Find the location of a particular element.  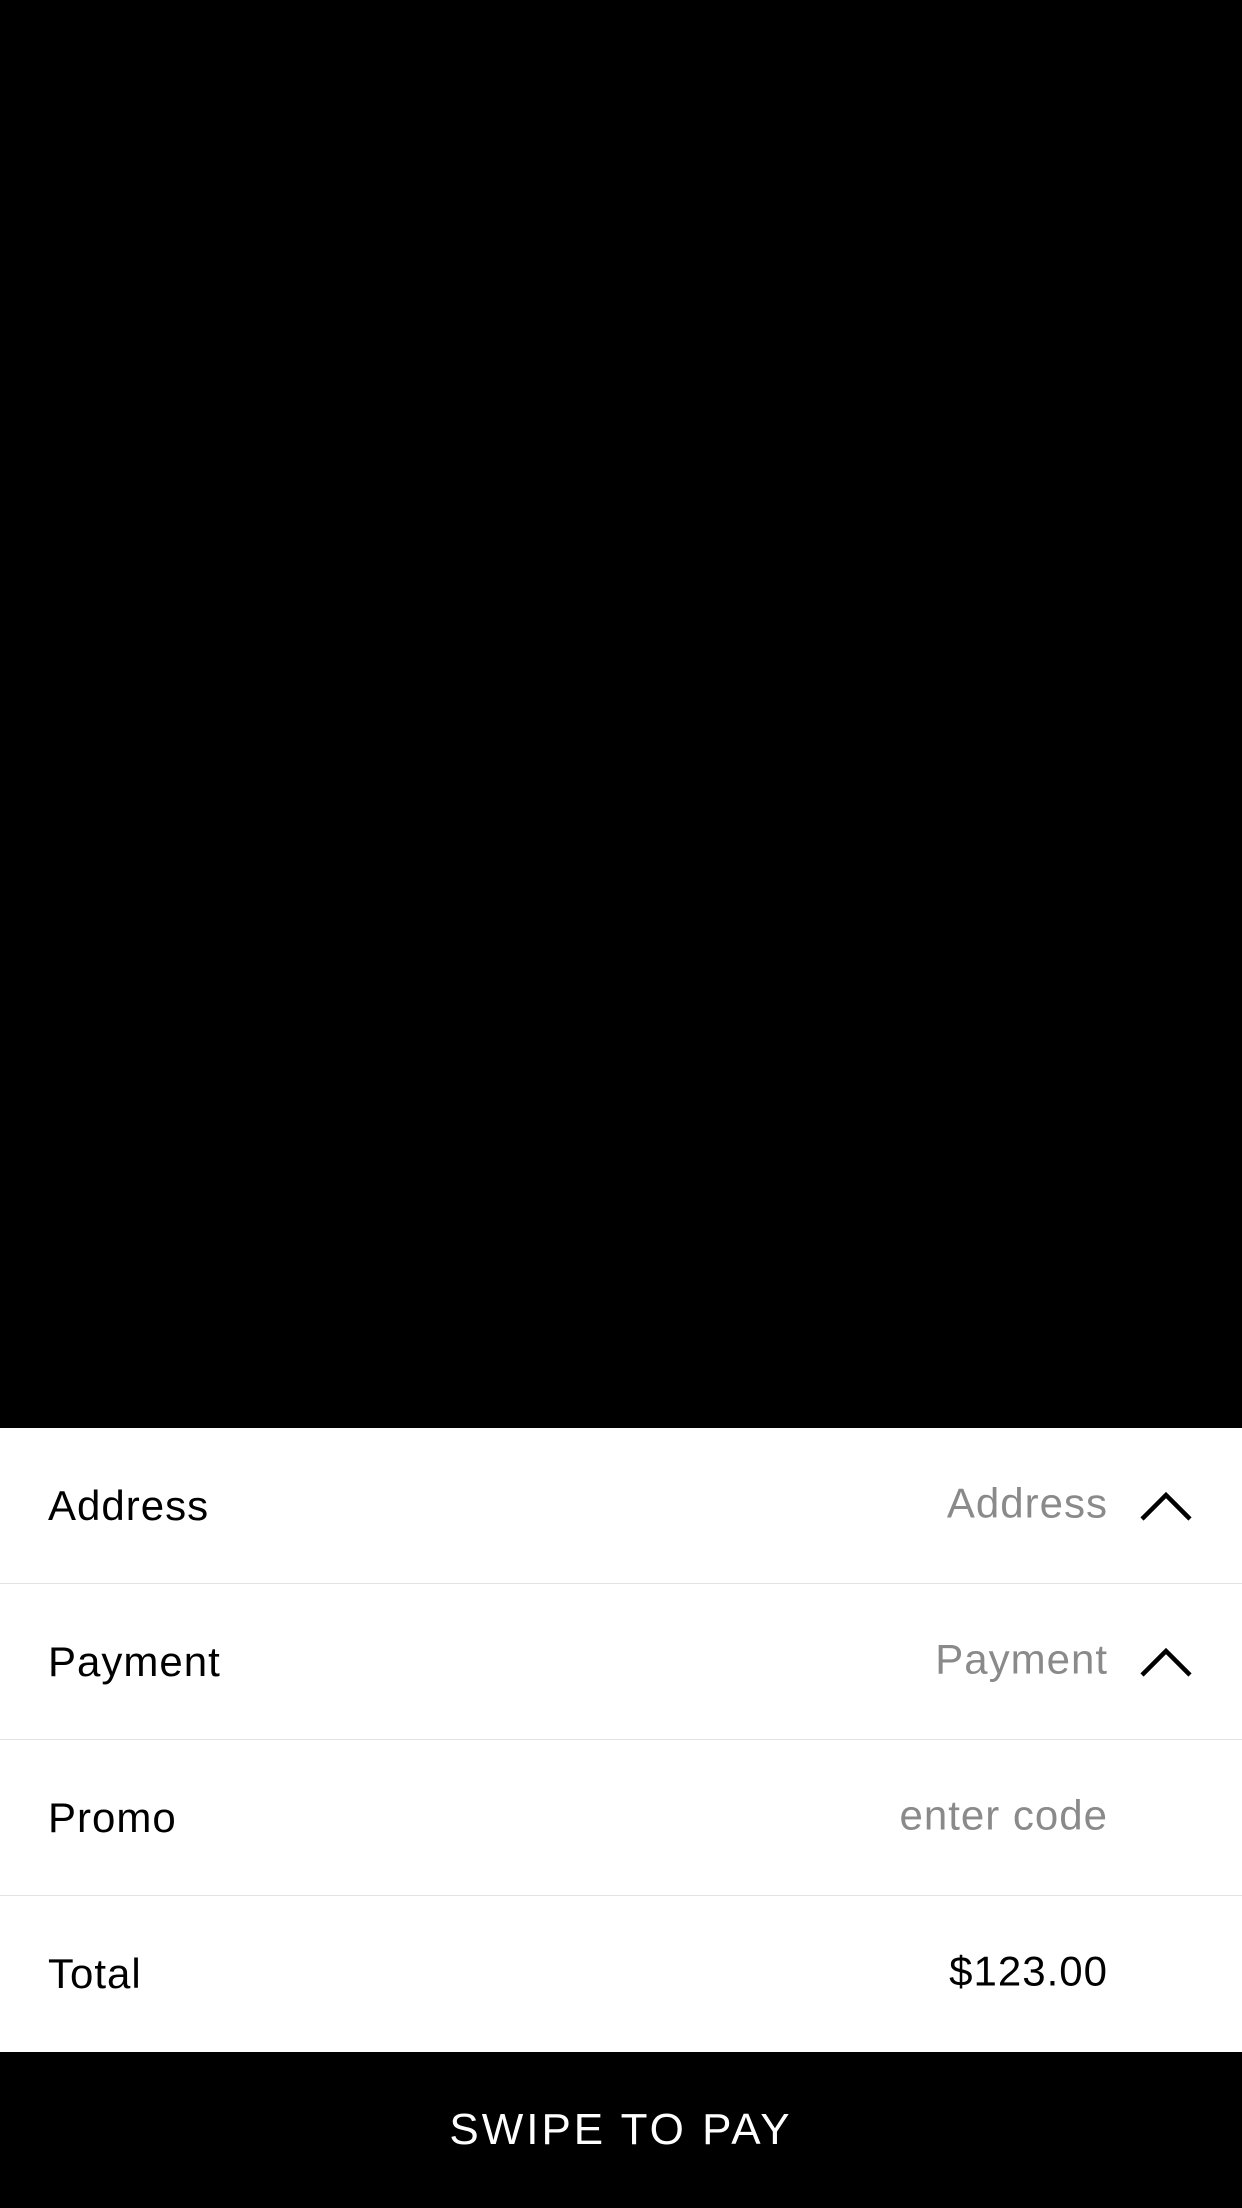

promo-code-input: enter code is located at coordinates (1004, 1815).